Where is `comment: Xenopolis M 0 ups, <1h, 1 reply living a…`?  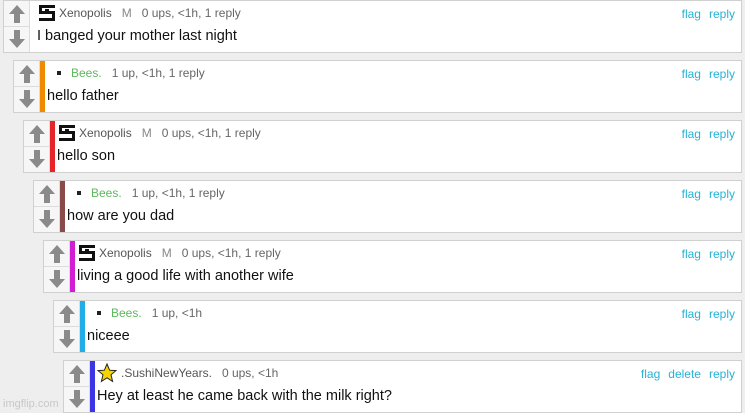 comment: Xenopolis M 0 ups, <1h, 1 reply living a… is located at coordinates (392, 266).